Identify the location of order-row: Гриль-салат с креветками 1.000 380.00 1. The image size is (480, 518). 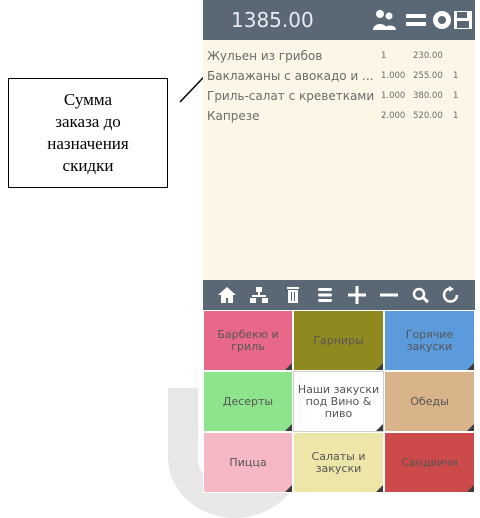
(339, 96).